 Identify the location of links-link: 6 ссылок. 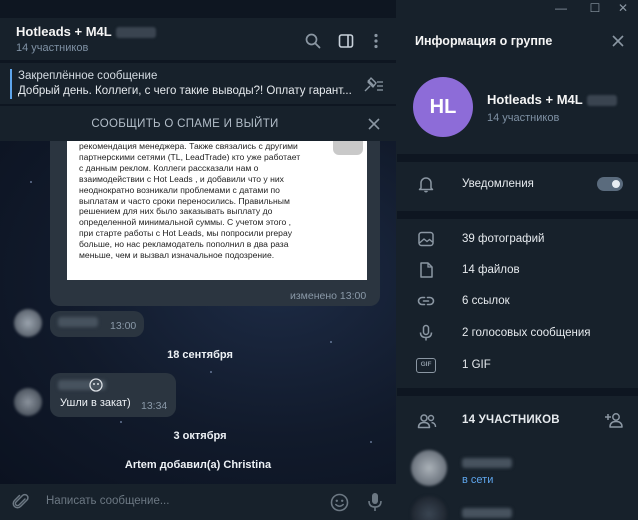
(486, 301).